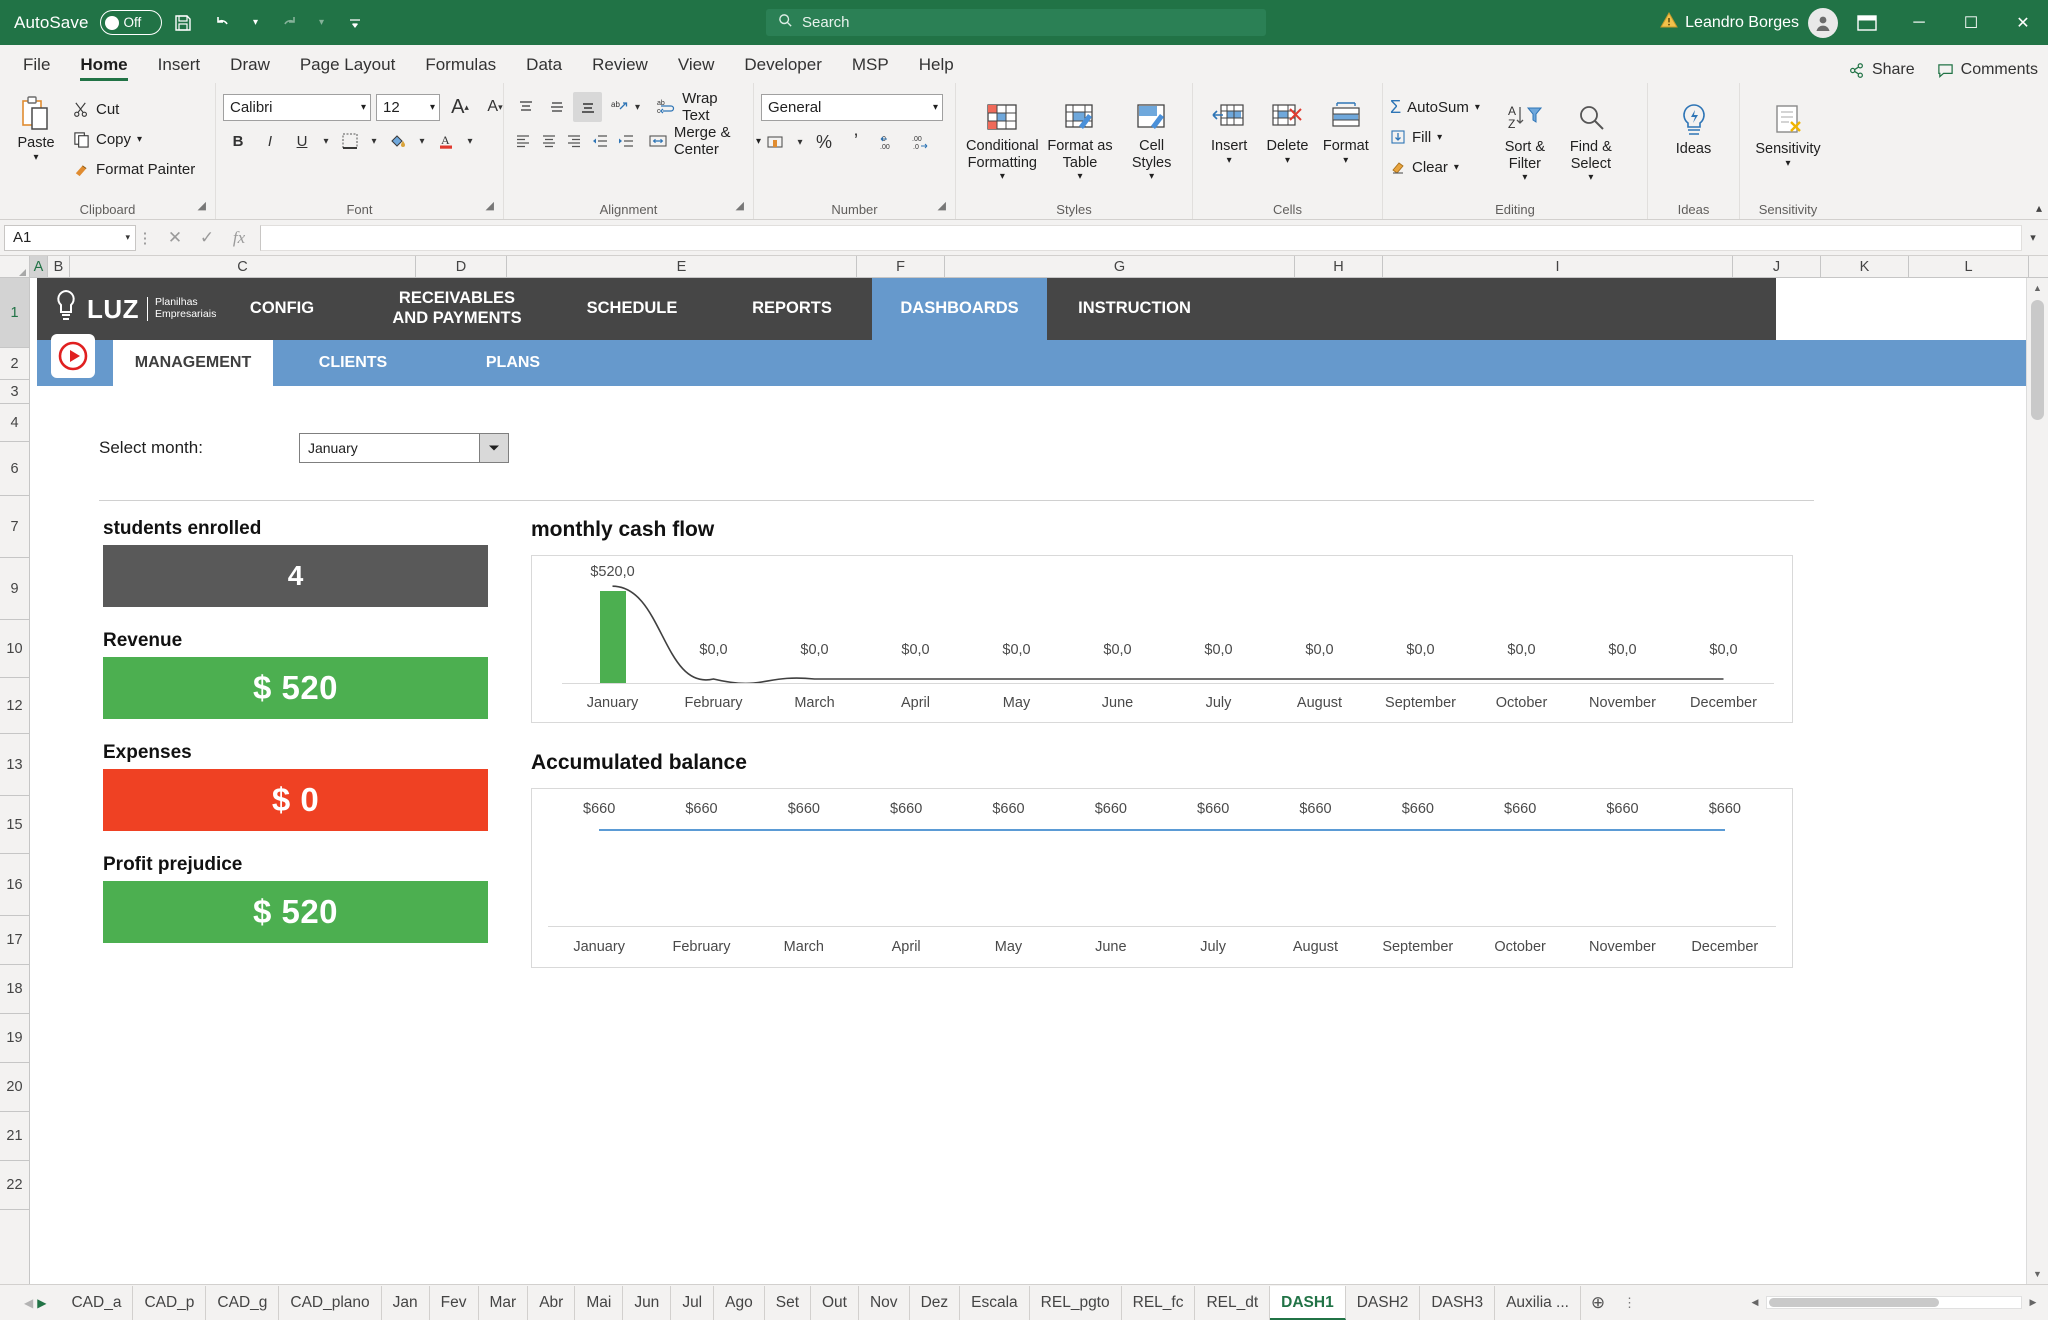 Image resolution: width=2048 pixels, height=1320 pixels. I want to click on copy-button: Copy ▾, so click(134, 139).